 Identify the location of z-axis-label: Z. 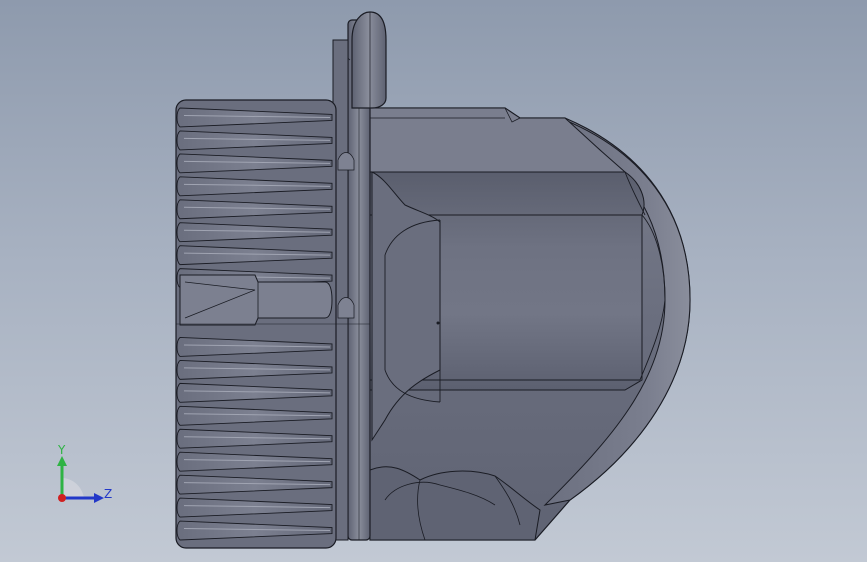
(108, 494).